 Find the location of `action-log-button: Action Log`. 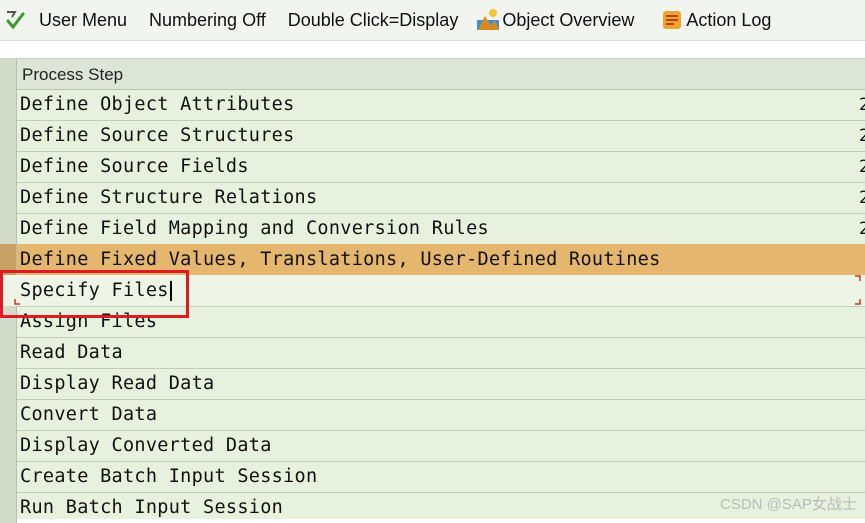

action-log-button: Action Log is located at coordinates (715, 20).